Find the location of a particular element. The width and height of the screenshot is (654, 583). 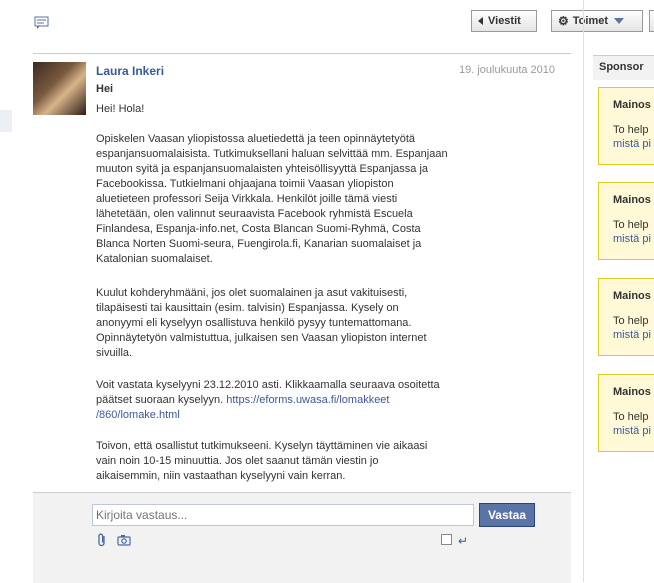

actions-menu-button: ⚙ Toimet is located at coordinates (597, 21).